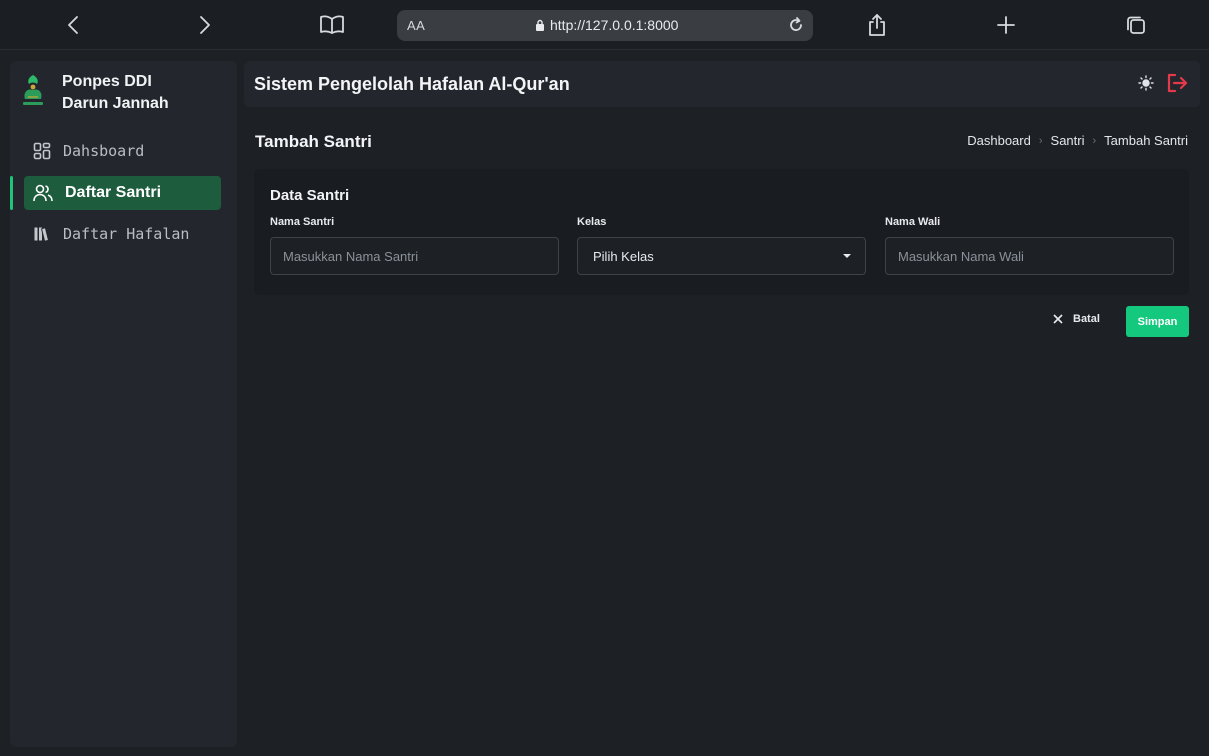 The height and width of the screenshot is (756, 1209). What do you see at coordinates (41, 234) in the screenshot?
I see `books-icon` at bounding box center [41, 234].